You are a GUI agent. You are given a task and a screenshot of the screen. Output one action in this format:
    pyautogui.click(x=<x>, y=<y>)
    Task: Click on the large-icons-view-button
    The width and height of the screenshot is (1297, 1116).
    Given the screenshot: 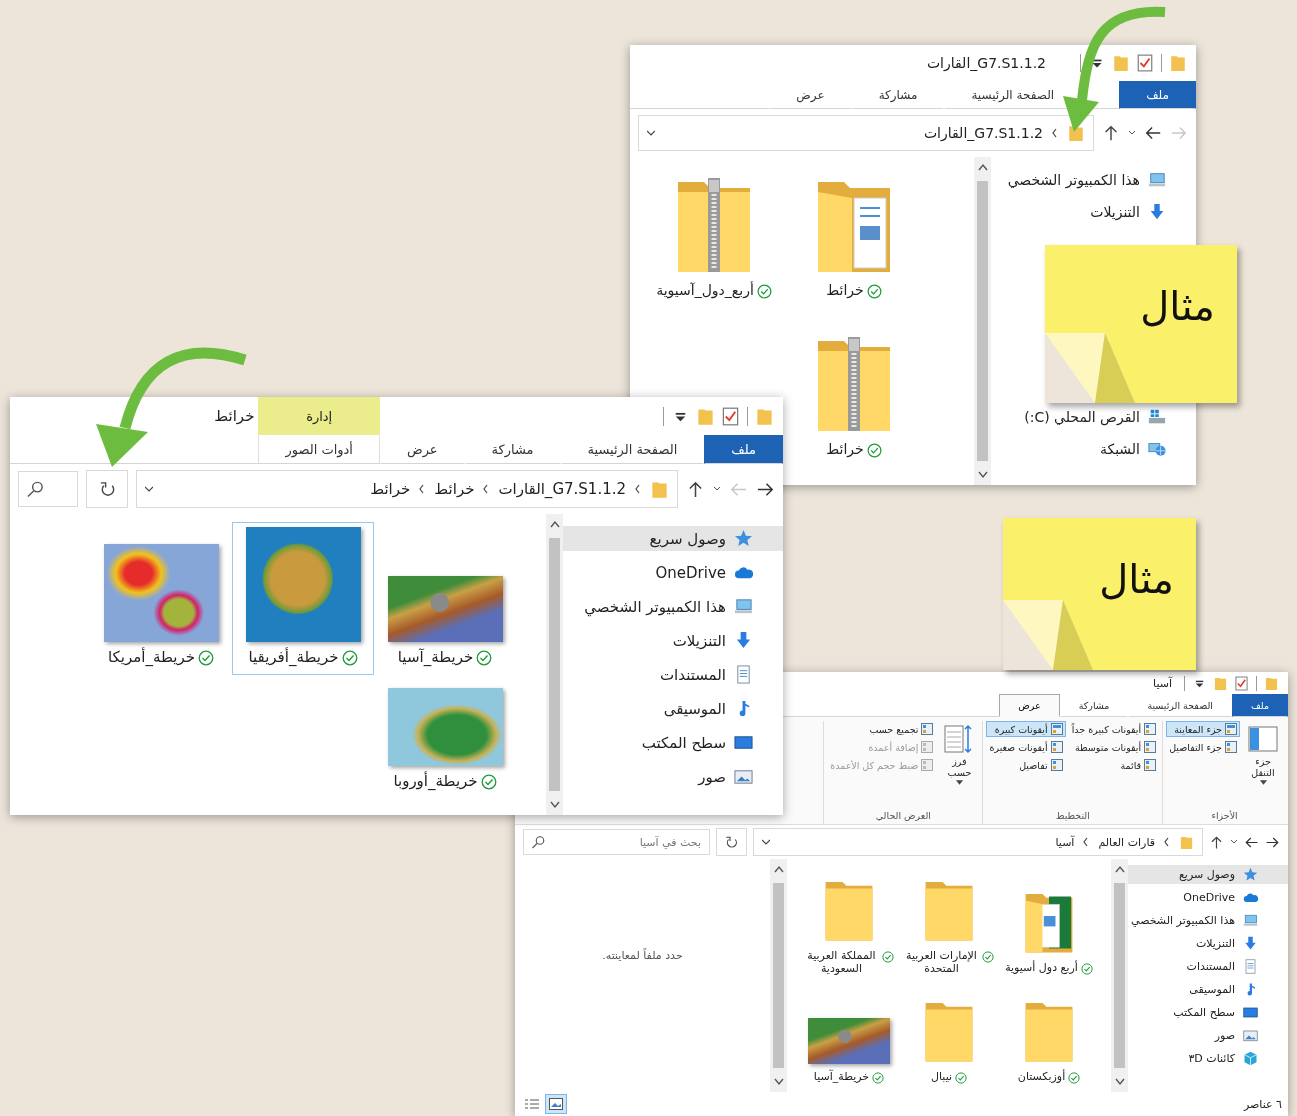 What is the action you would take?
    pyautogui.click(x=556, y=1104)
    